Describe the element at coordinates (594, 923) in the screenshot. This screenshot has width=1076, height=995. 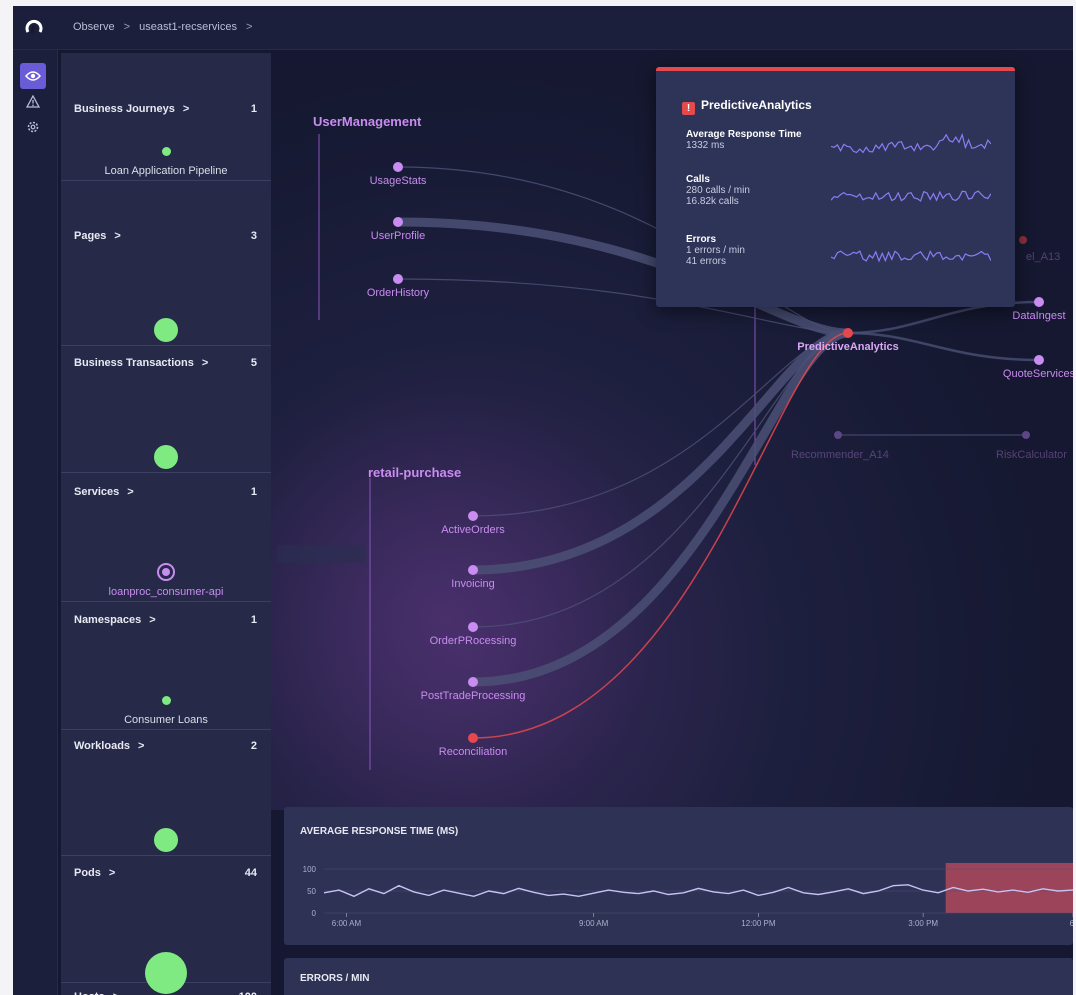
I see `x-tick-label: 9:00 AM` at that location.